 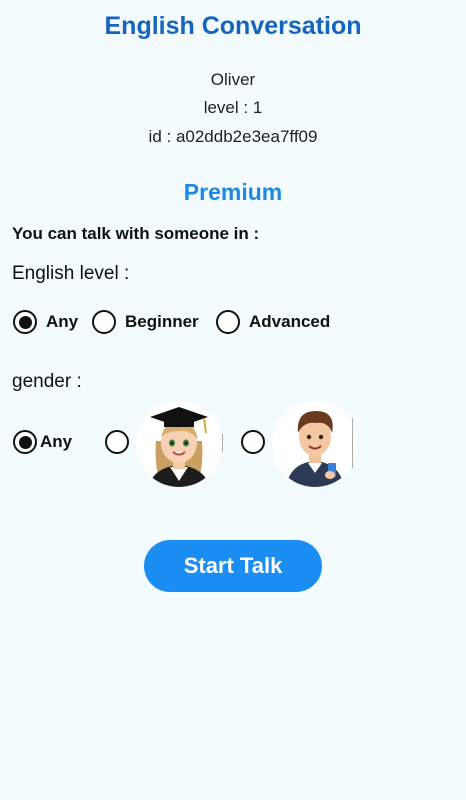 I want to click on level-option-advanced: Advanced, so click(x=273, y=322).